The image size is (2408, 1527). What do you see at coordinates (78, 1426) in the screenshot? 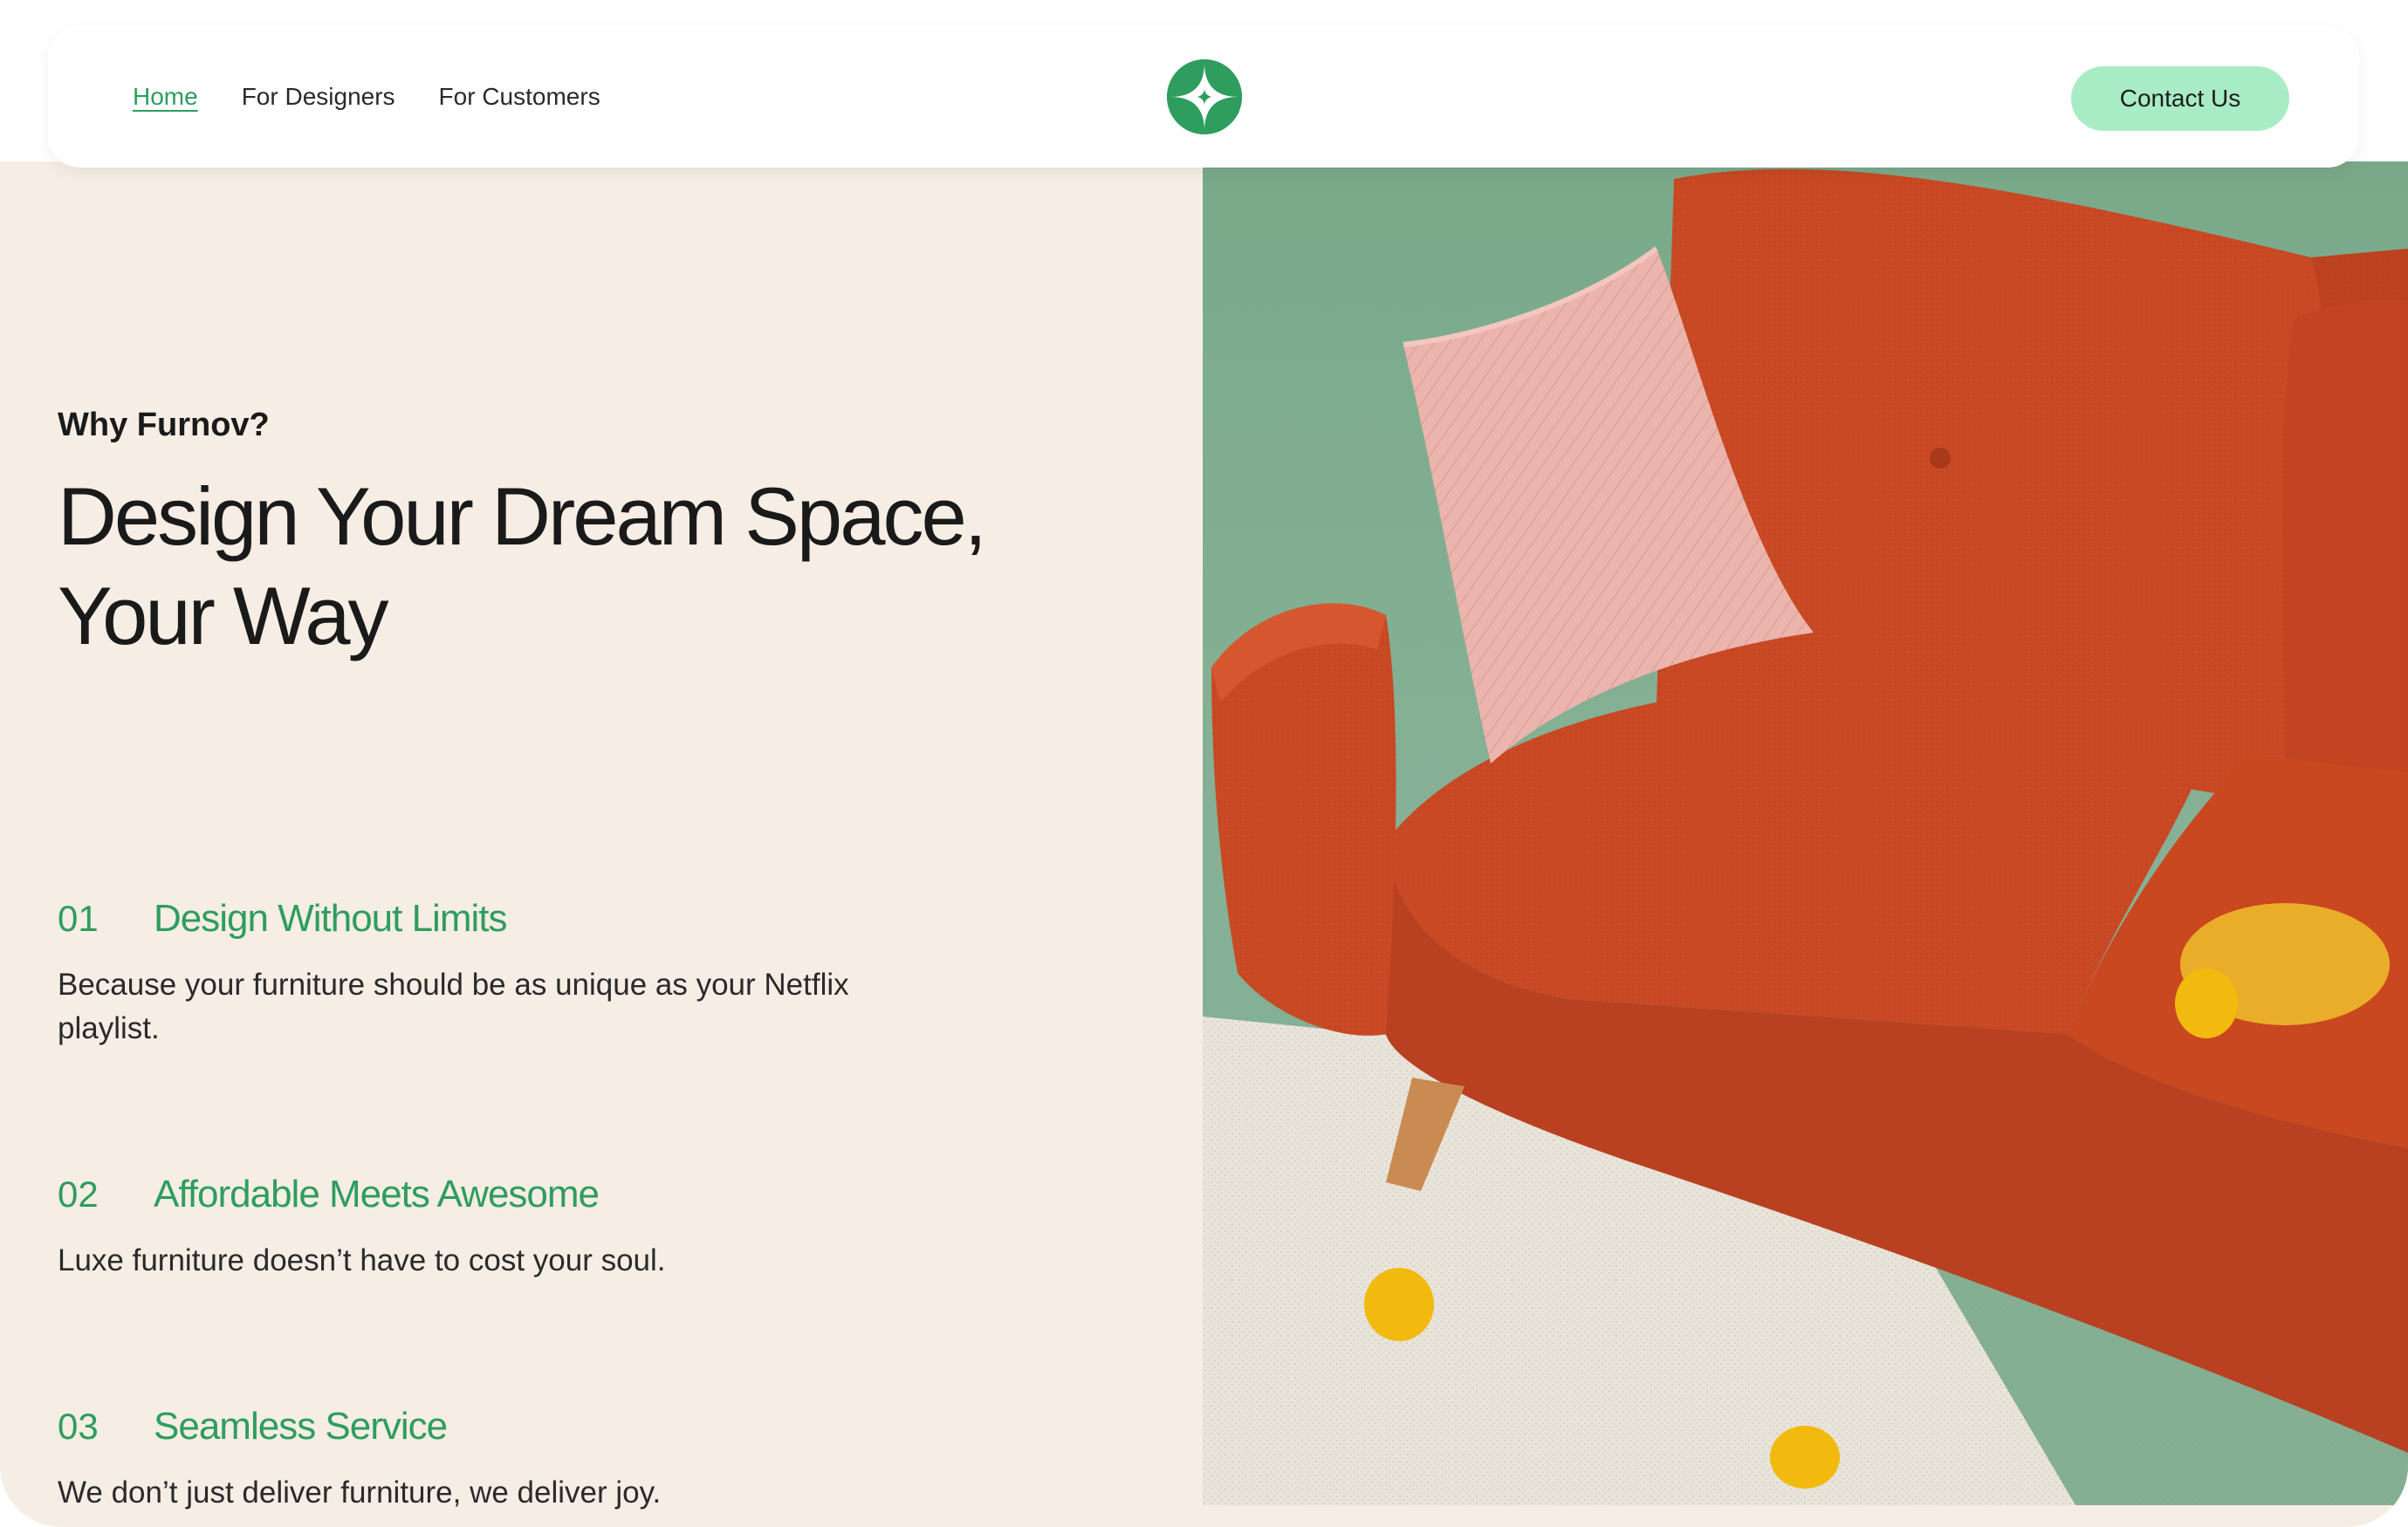
I see `feature-number: 03` at bounding box center [78, 1426].